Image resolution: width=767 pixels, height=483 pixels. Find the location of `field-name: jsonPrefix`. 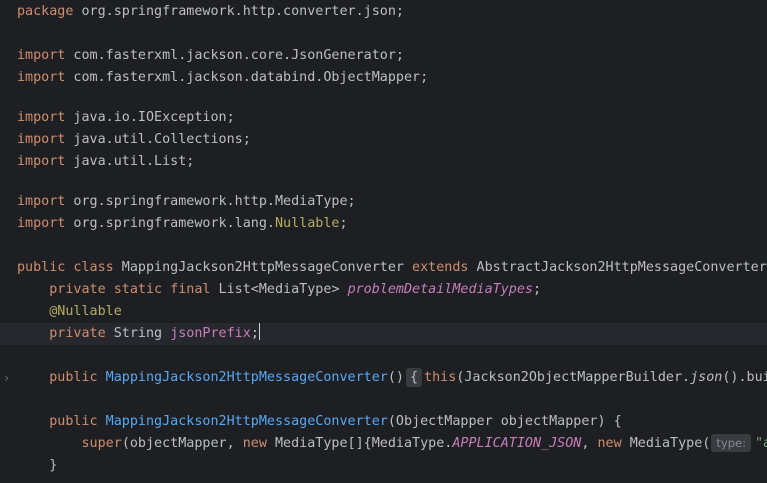

field-name: jsonPrefix is located at coordinates (210, 333).